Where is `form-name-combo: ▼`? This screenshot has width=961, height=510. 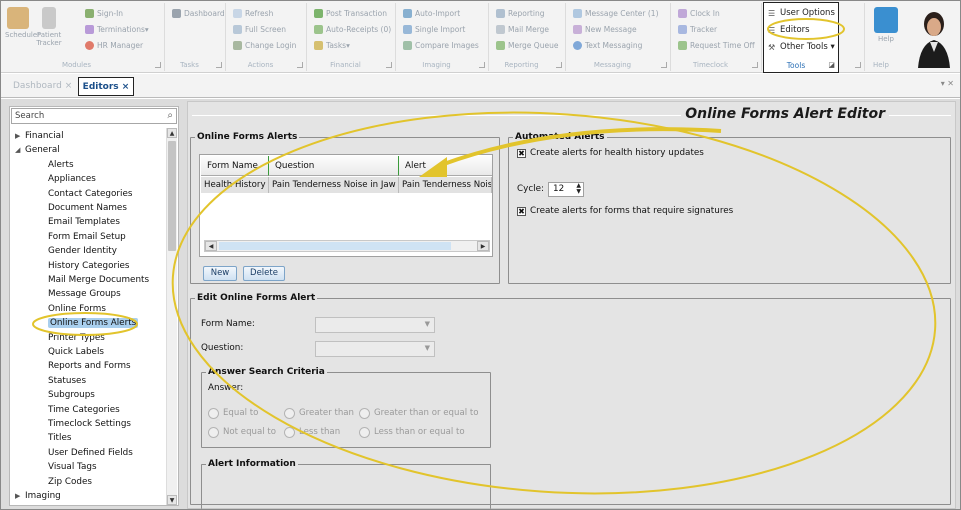 form-name-combo: ▼ is located at coordinates (375, 325).